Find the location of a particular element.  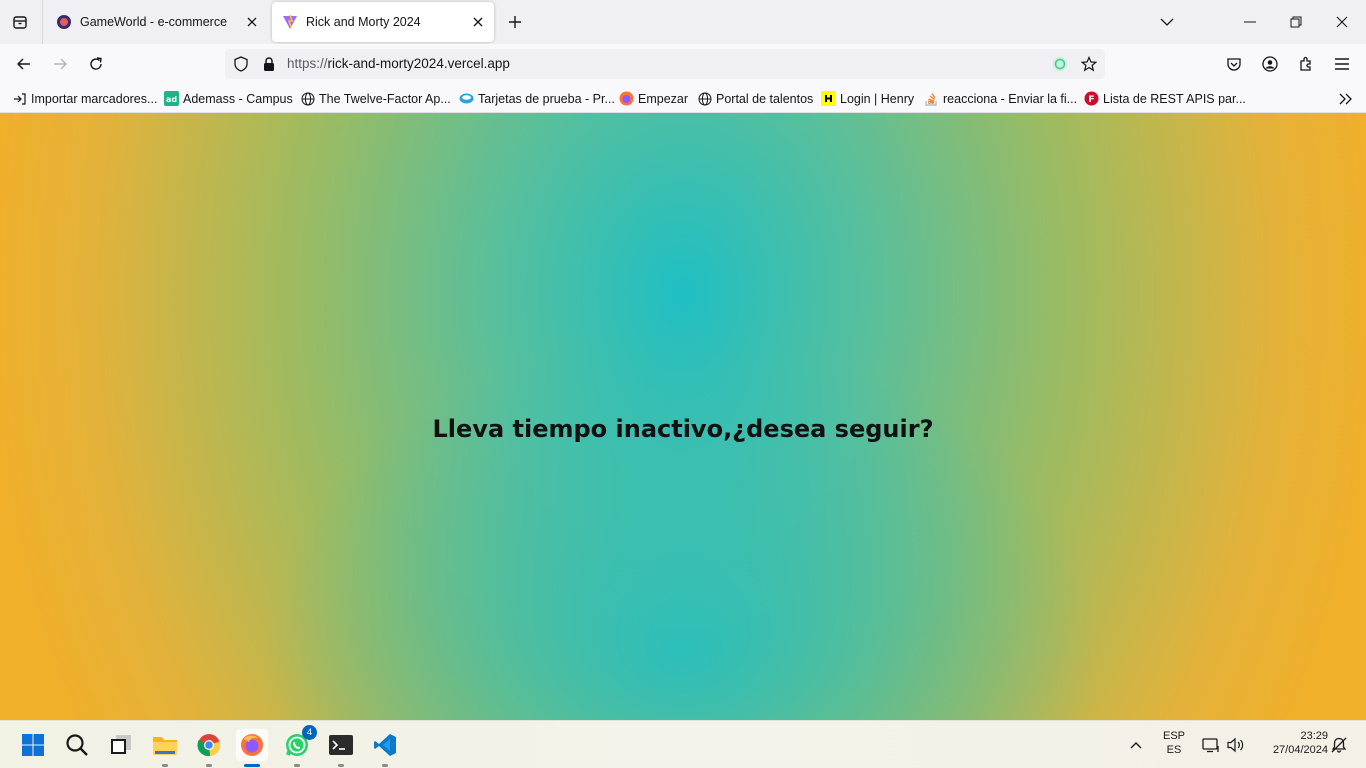

import-icon is located at coordinates (19, 98).